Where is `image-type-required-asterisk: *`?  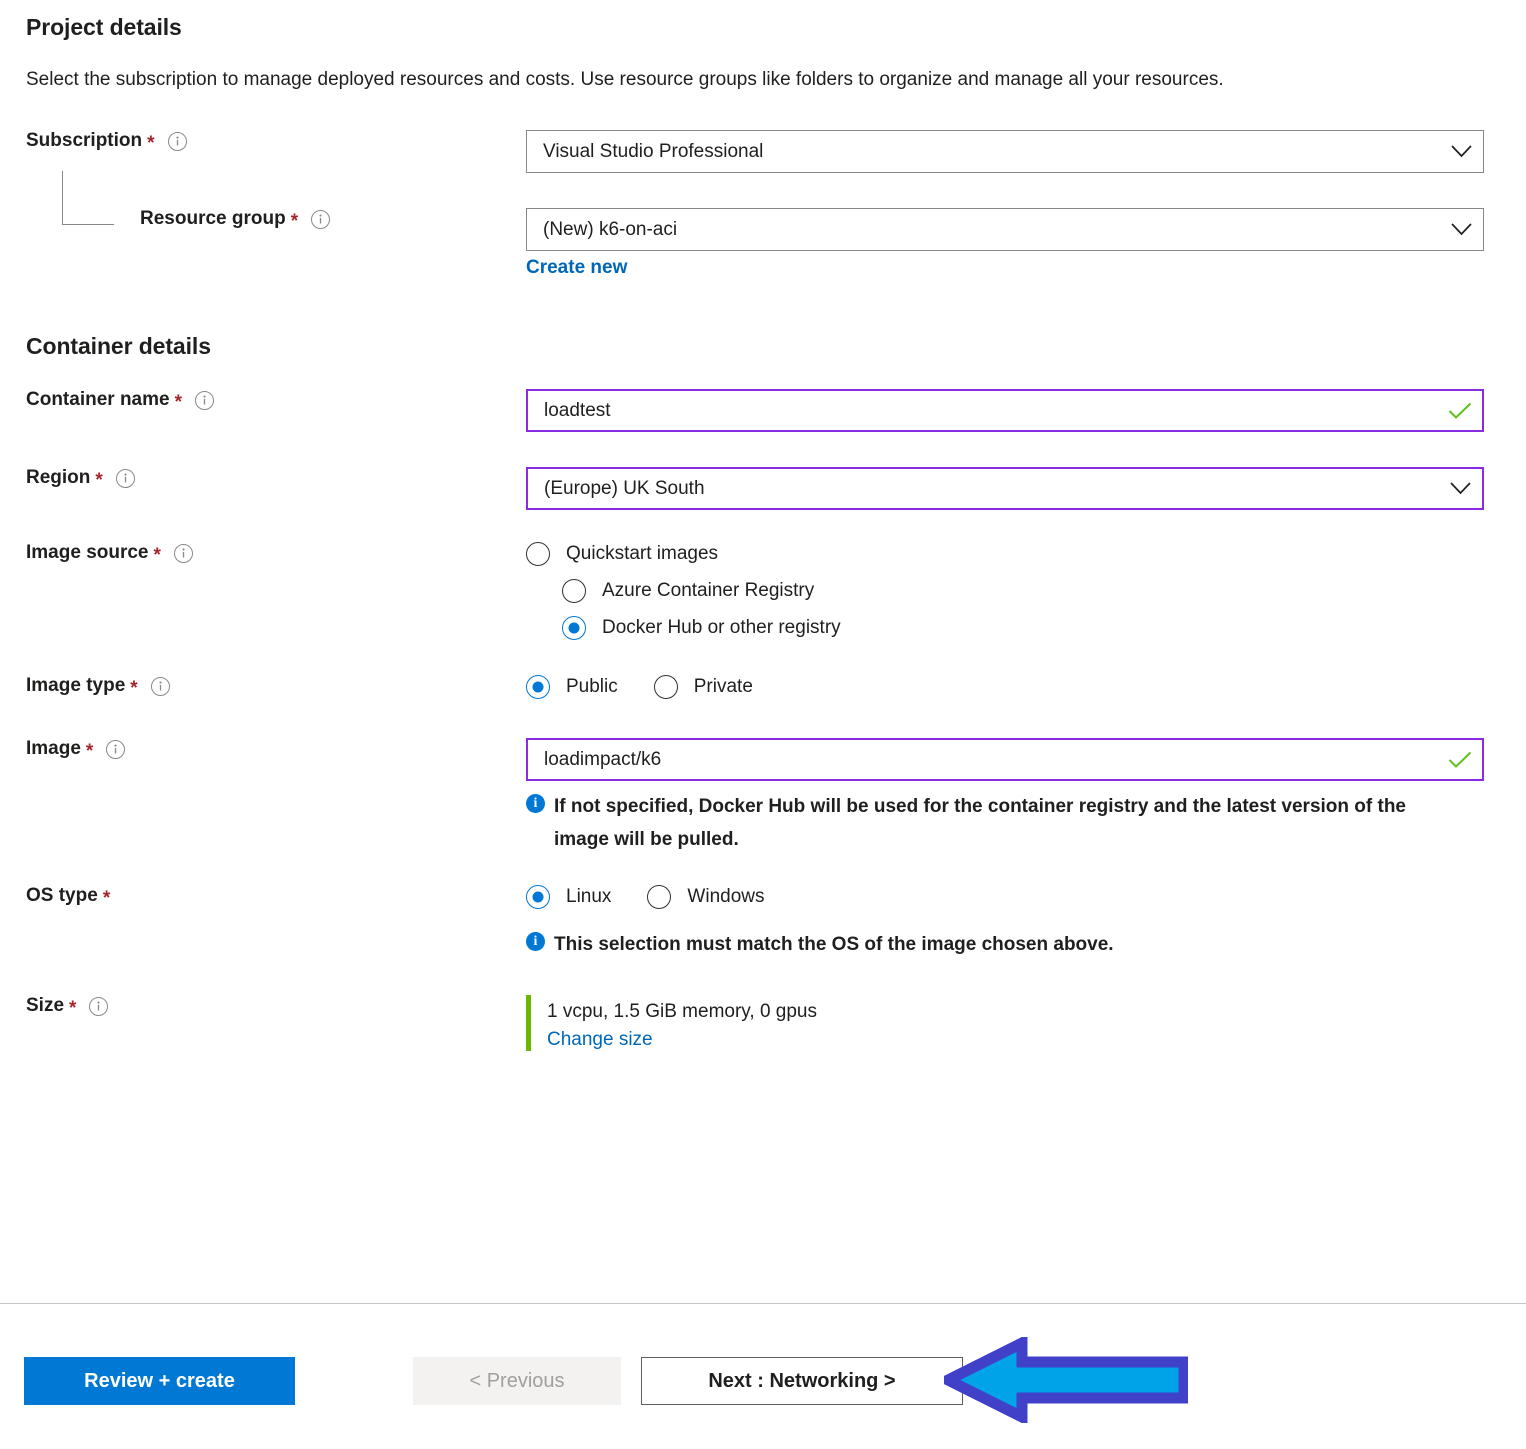 image-type-required-asterisk: * is located at coordinates (134, 688).